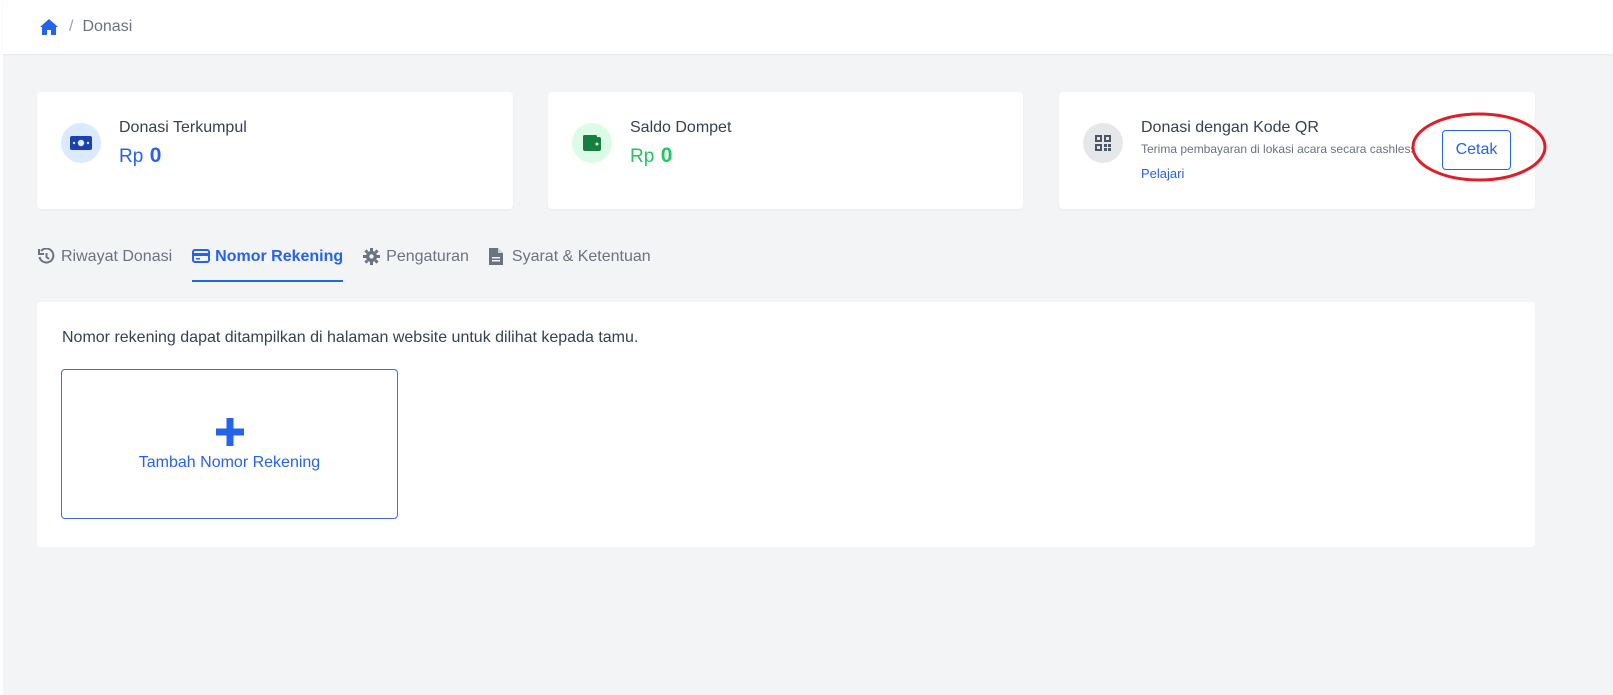  What do you see at coordinates (229, 462) in the screenshot?
I see `add-account-label: Tambah Nomor Rekening` at bounding box center [229, 462].